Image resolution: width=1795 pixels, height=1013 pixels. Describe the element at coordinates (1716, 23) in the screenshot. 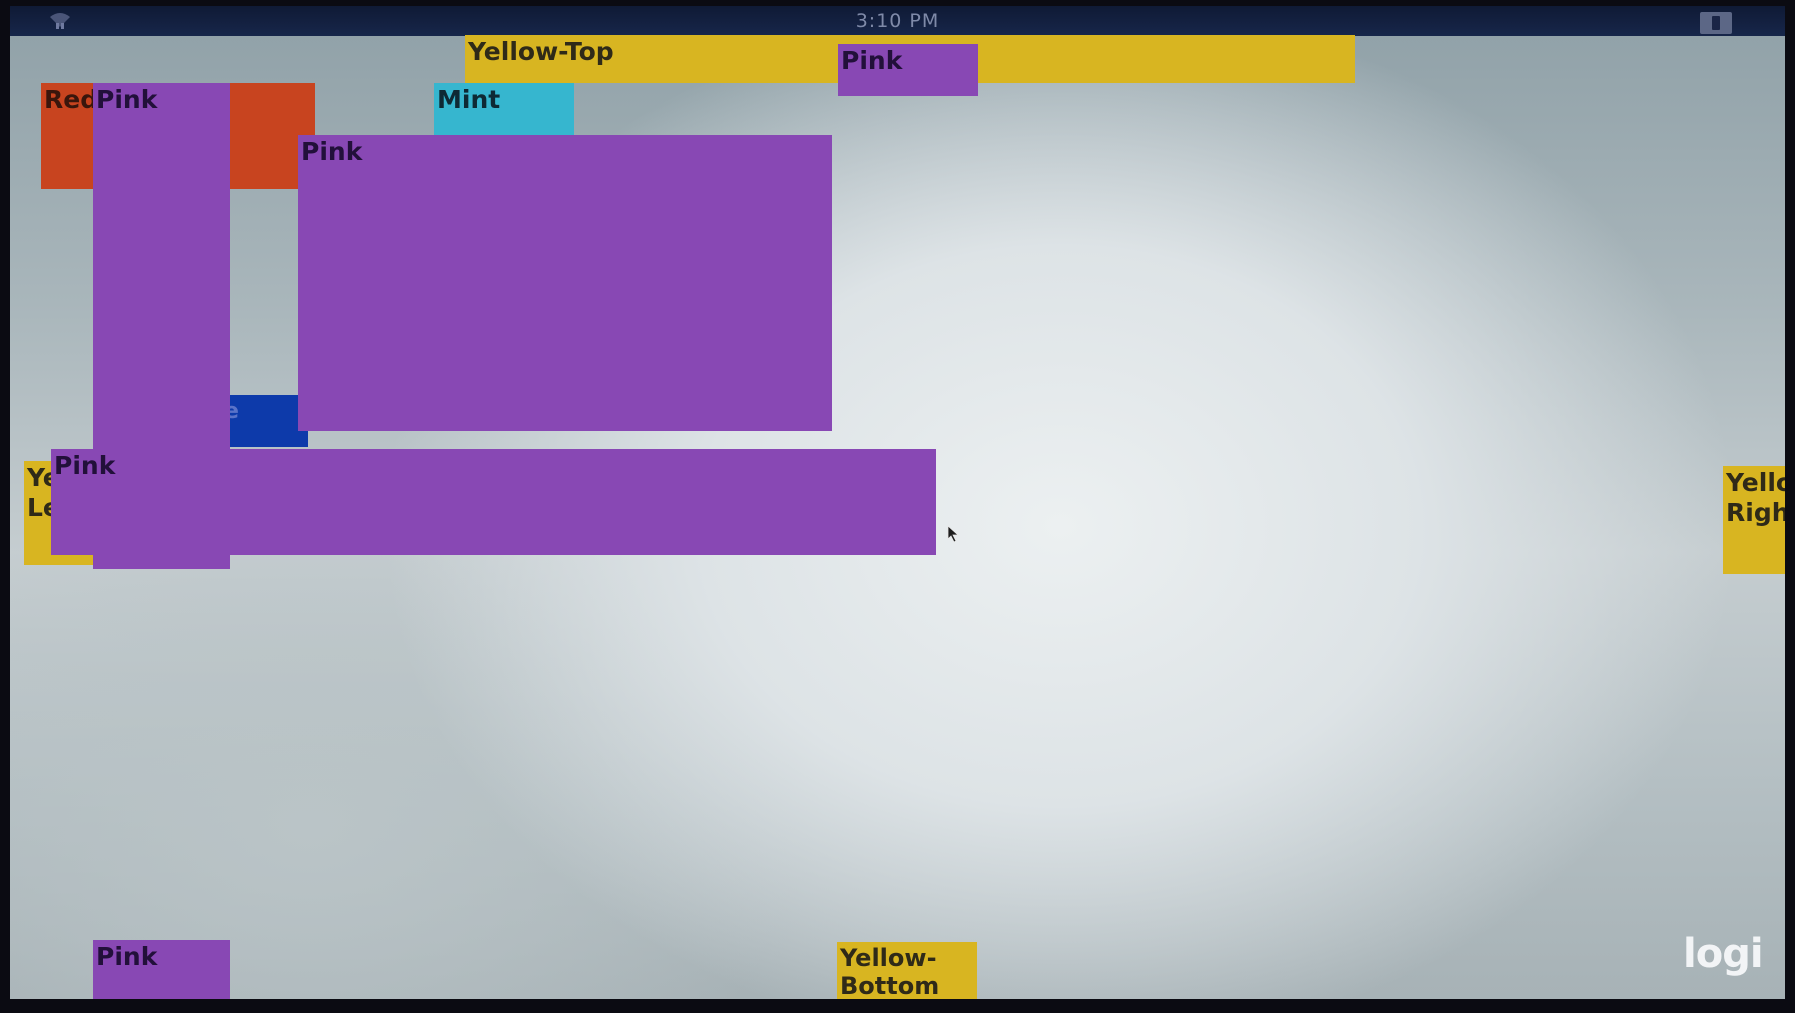

I see `screen-icon` at that location.